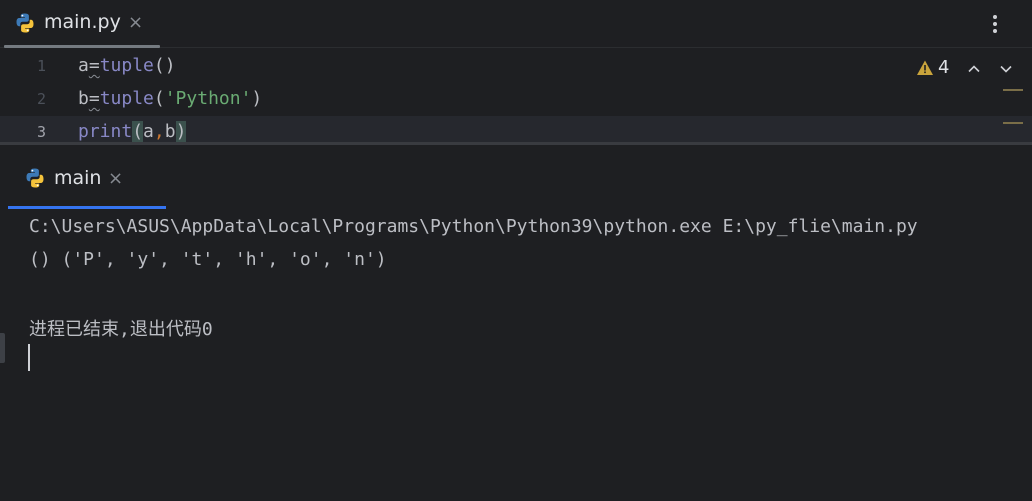  Describe the element at coordinates (925, 67) in the screenshot. I see `warning-icon` at that location.